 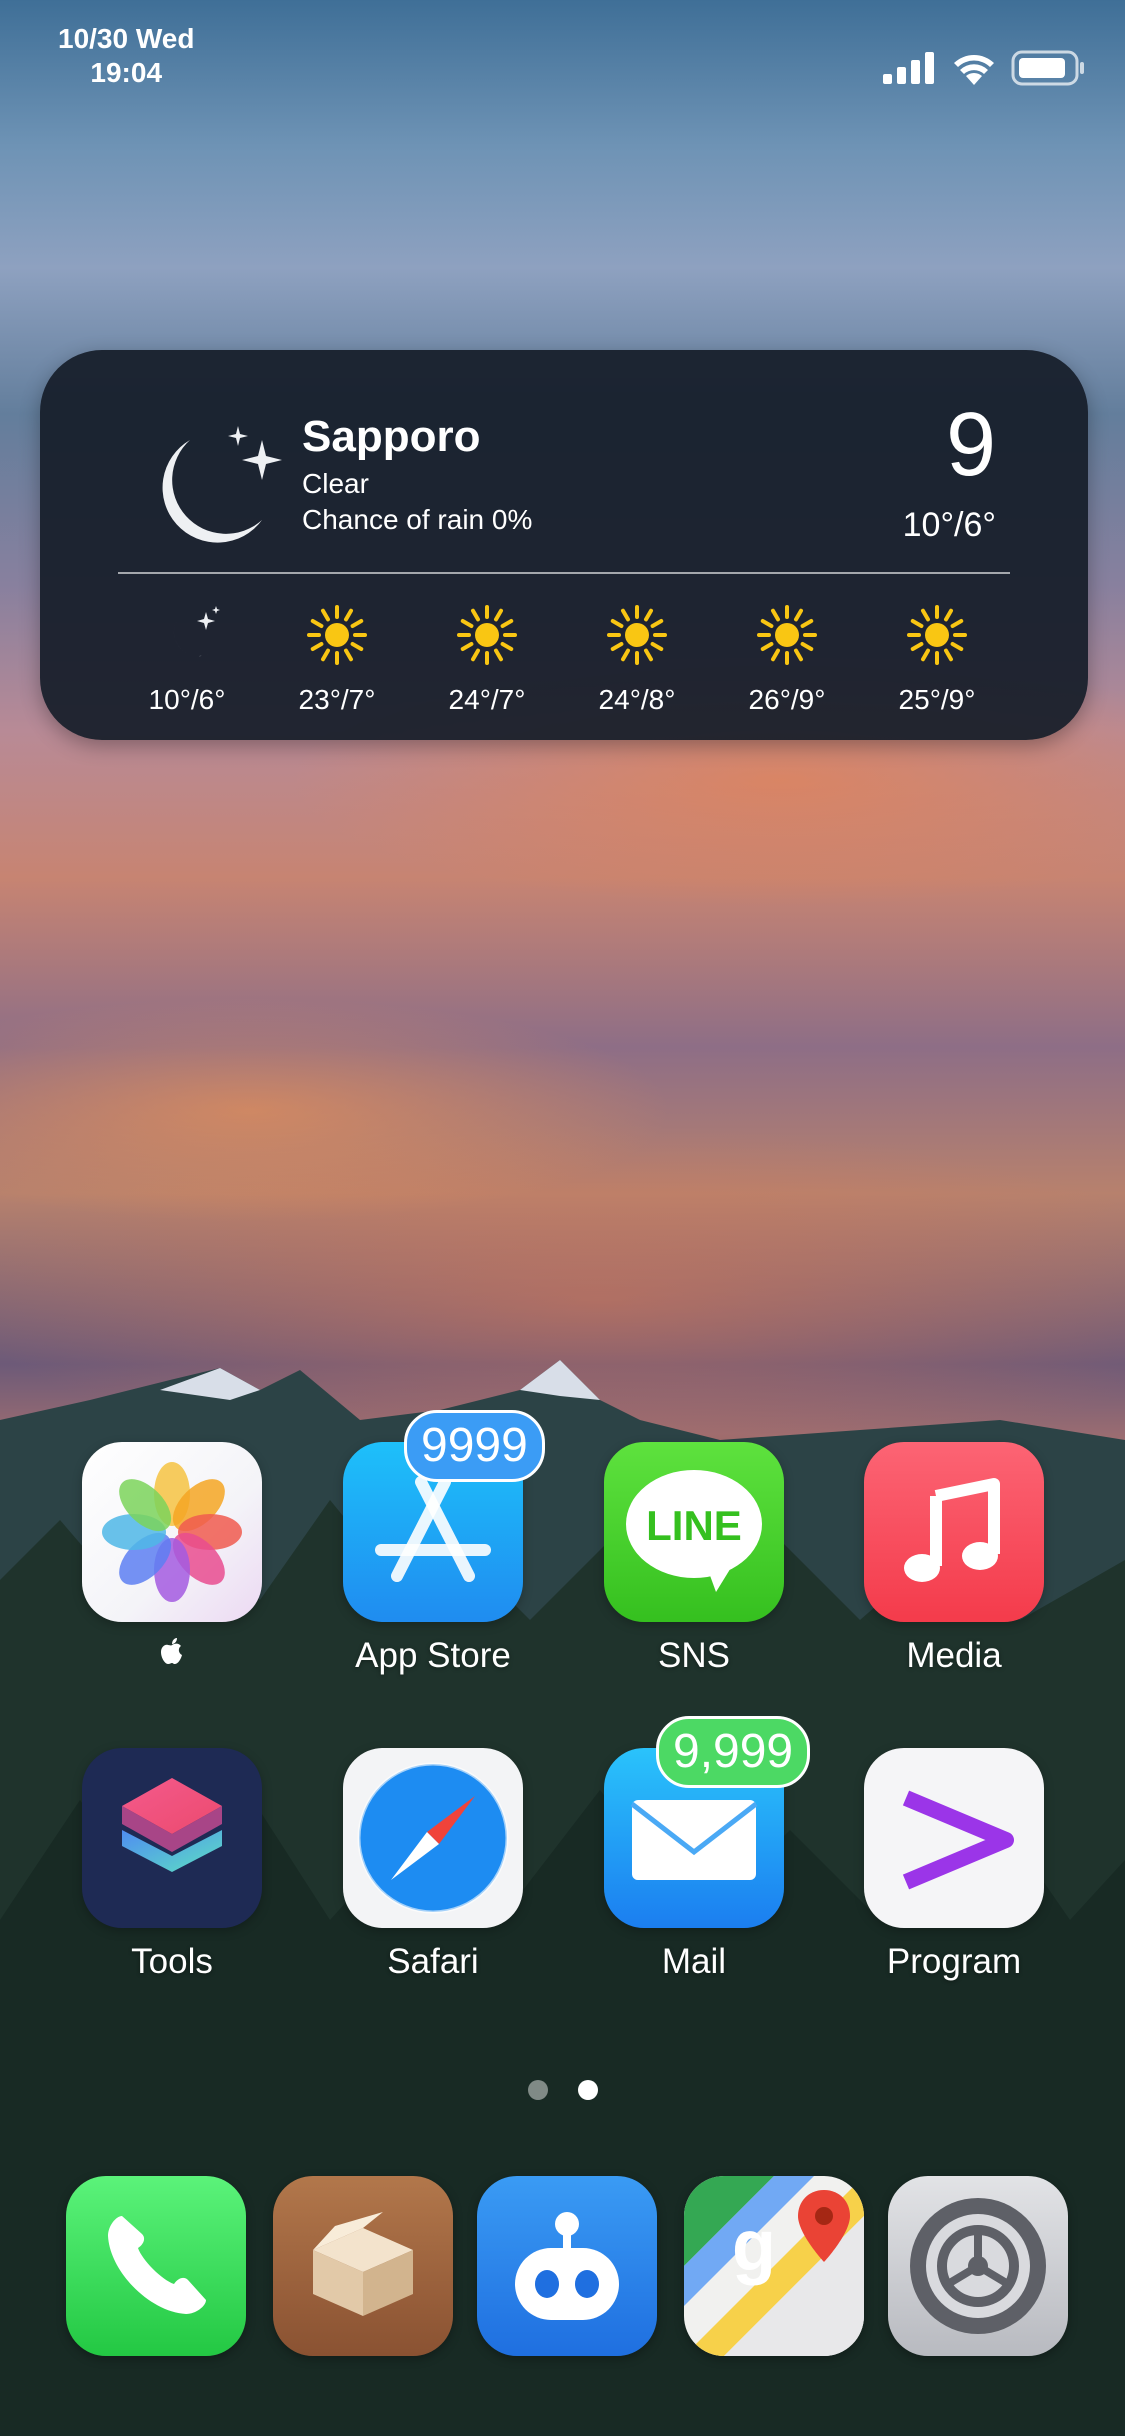 What do you see at coordinates (694, 1655) in the screenshot?
I see `app-label: SNS` at bounding box center [694, 1655].